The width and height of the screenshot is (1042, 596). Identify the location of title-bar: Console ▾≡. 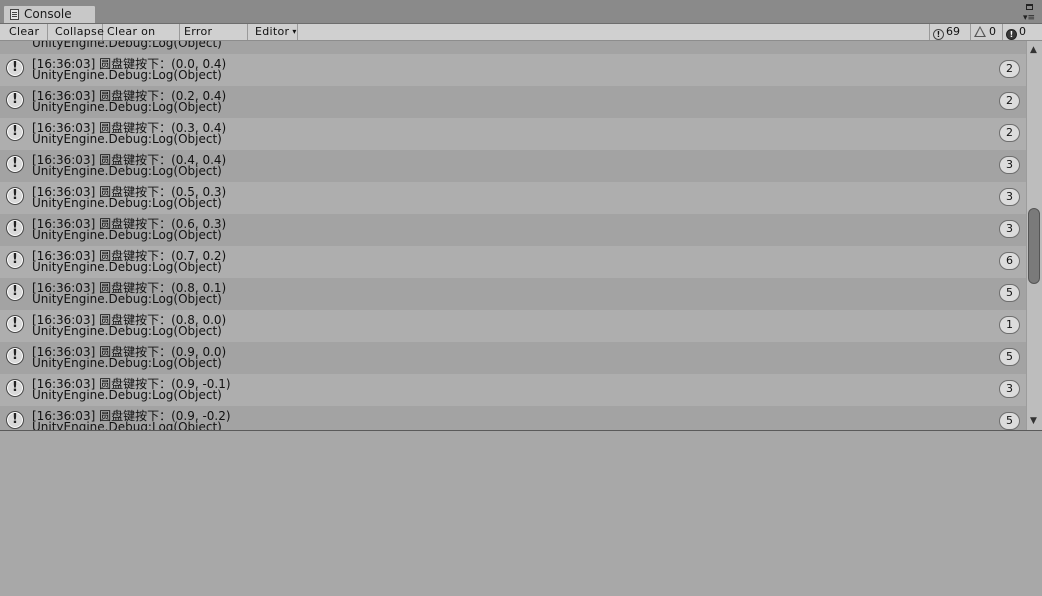
(521, 12).